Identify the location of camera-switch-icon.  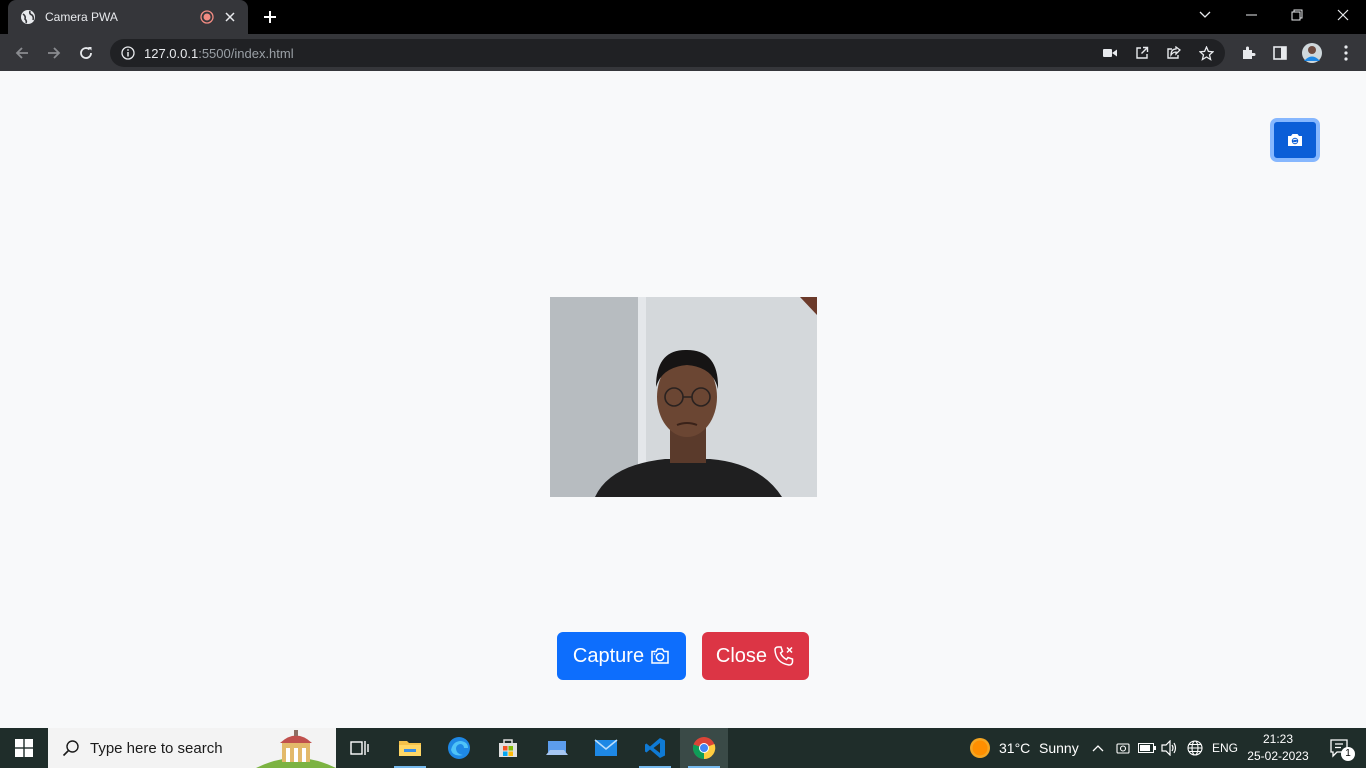
(1295, 140).